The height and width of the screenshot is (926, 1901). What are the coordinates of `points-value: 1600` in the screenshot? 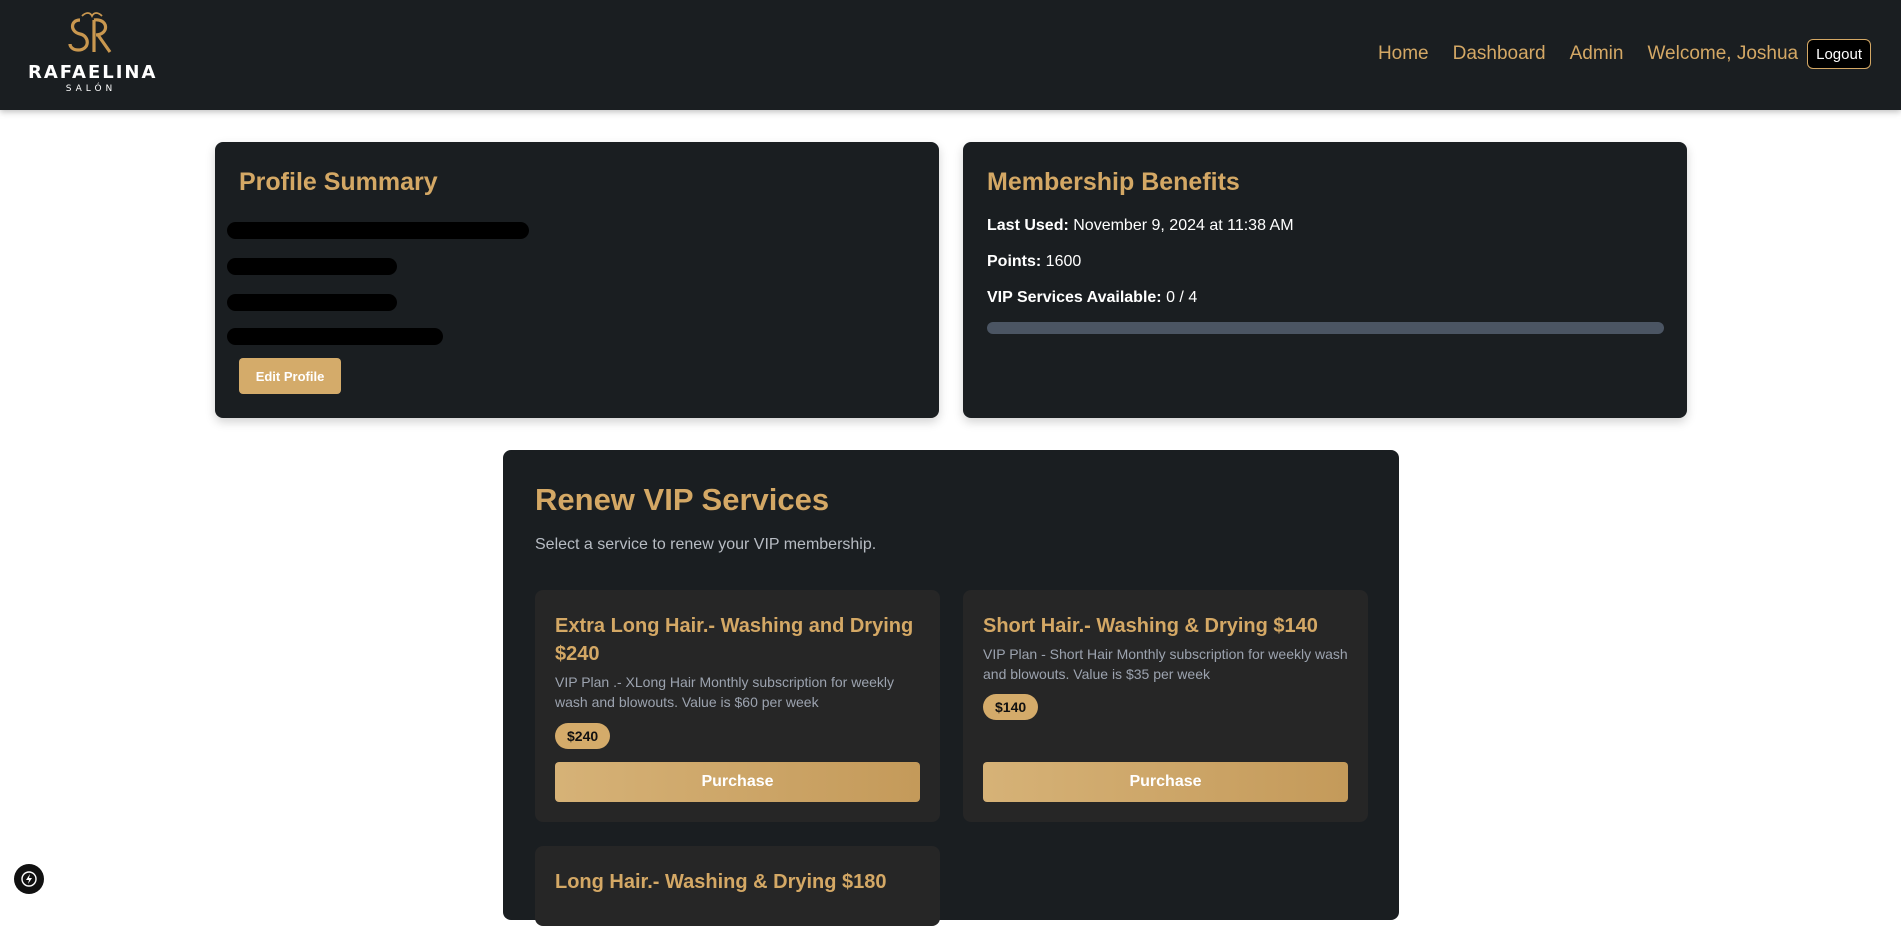 It's located at (1063, 261).